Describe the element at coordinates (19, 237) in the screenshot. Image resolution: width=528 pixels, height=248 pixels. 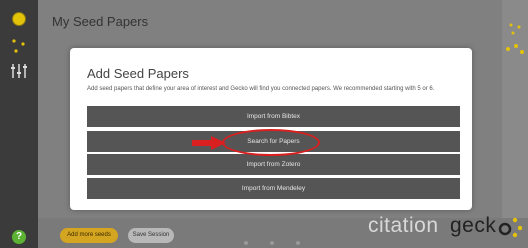
I see `help-icon: ?` at that location.